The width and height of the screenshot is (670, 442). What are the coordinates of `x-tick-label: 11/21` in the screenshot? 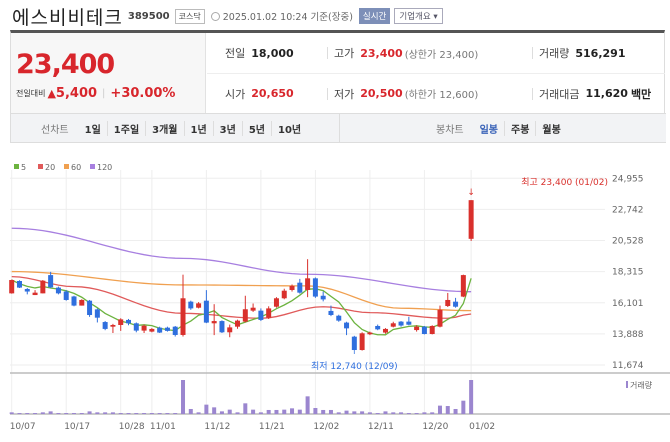 It's located at (272, 427).